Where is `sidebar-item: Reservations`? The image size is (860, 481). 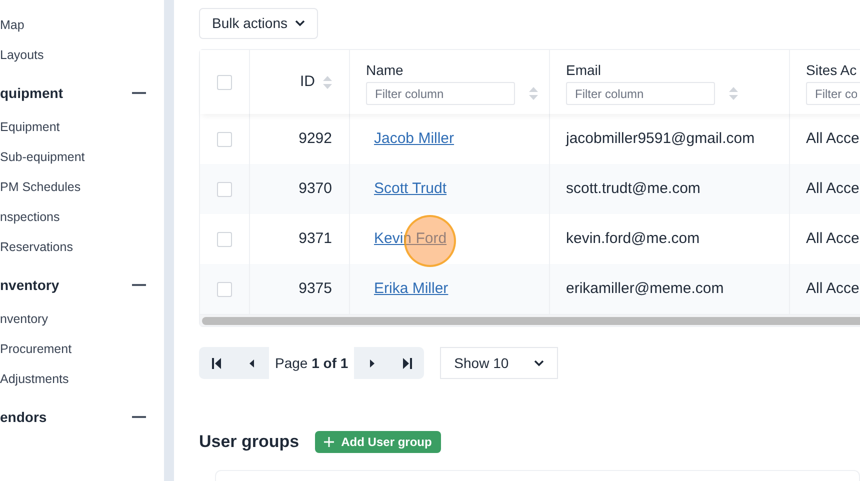
sidebar-item: Reservations is located at coordinates (36, 247).